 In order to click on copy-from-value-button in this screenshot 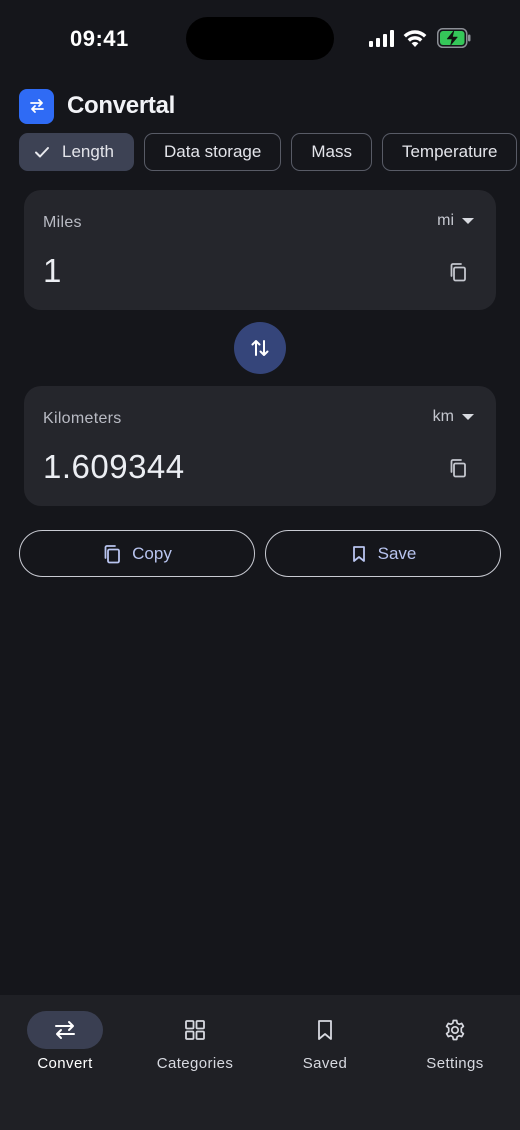, I will do `click(458, 272)`.